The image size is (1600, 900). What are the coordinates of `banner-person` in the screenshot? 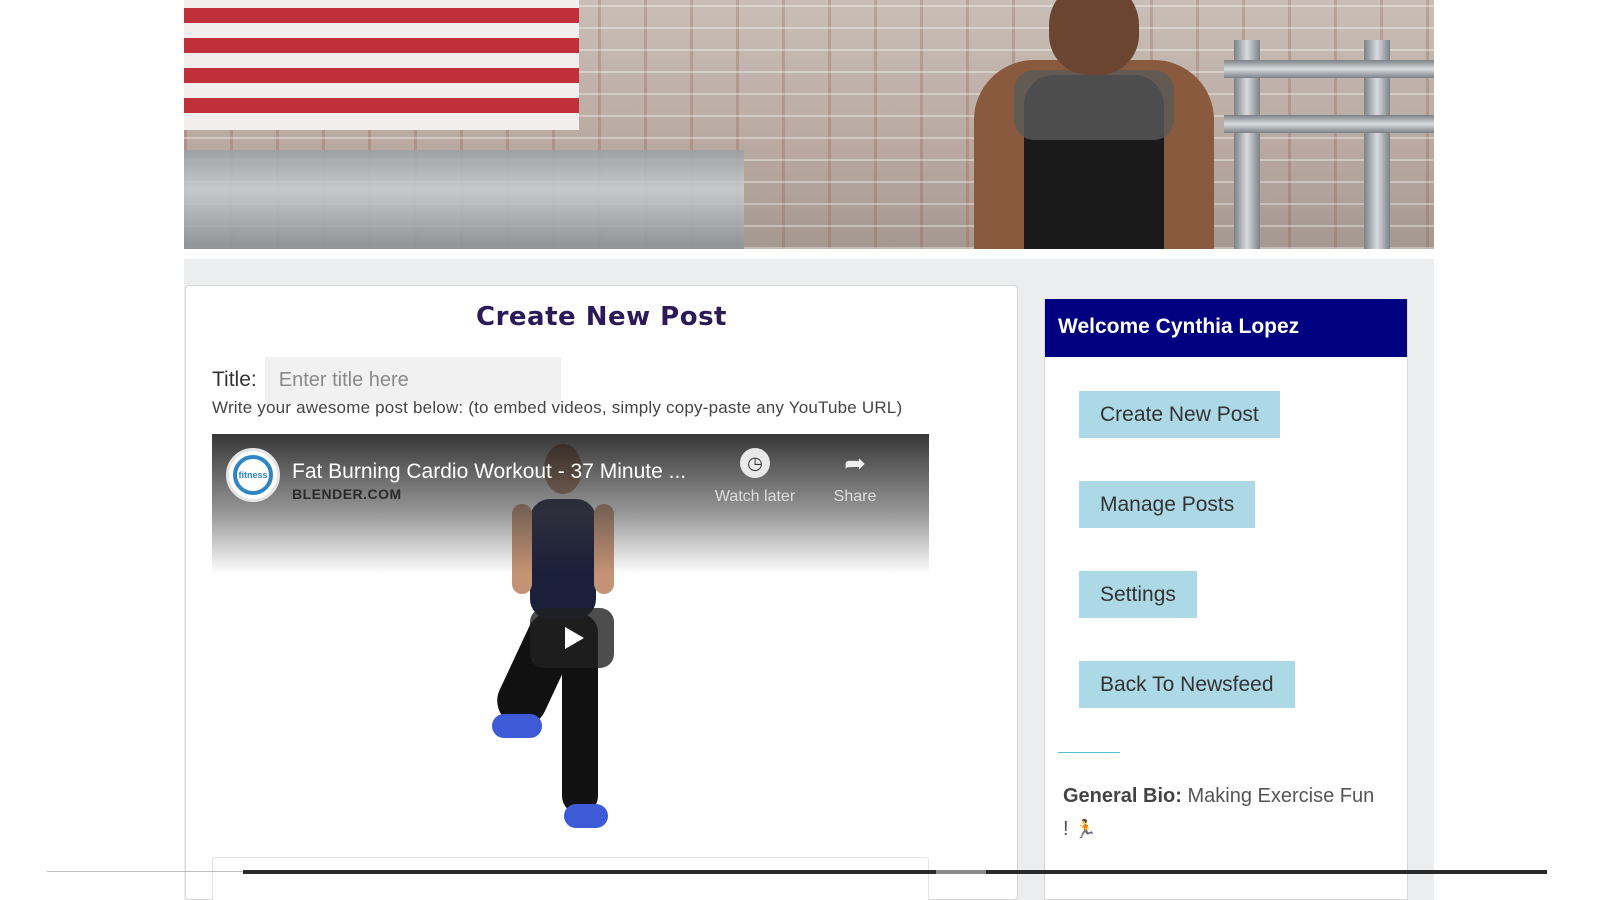 It's located at (1094, 124).